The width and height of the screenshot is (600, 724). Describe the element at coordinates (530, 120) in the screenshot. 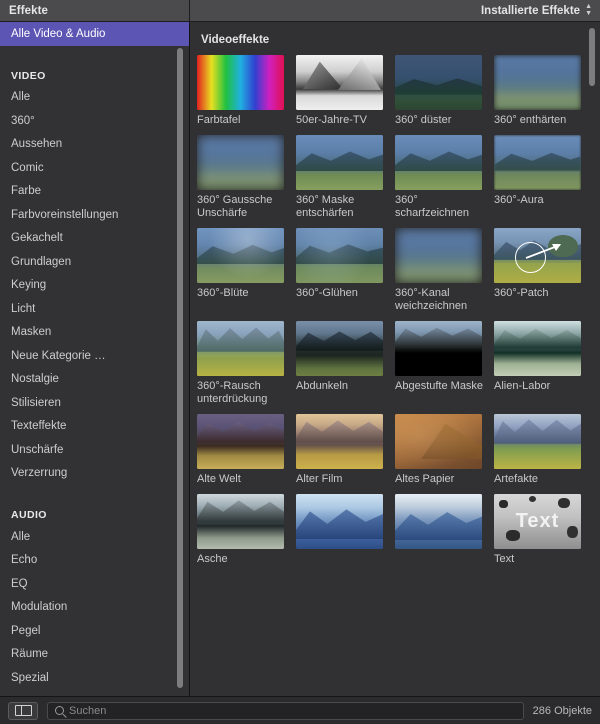

I see `effect-label: 360° enthärten` at that location.